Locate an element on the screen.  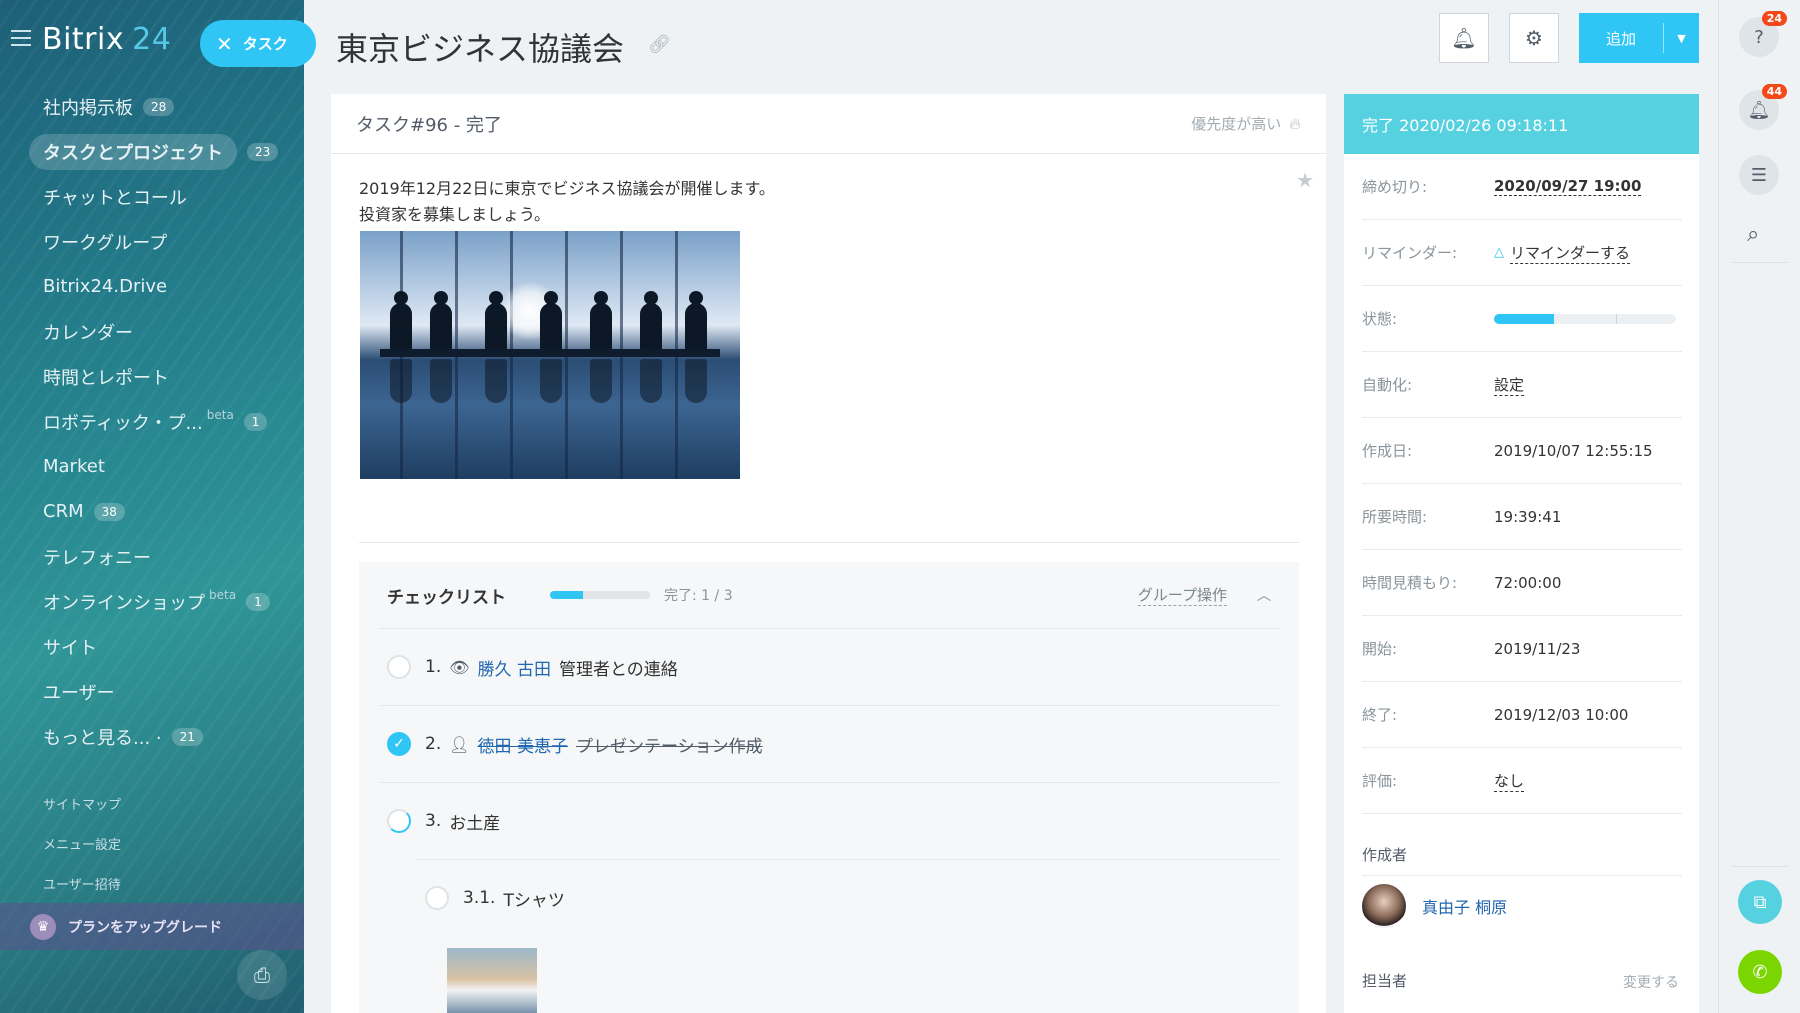
sidebar-item-label: サイト is located at coordinates (70, 648).